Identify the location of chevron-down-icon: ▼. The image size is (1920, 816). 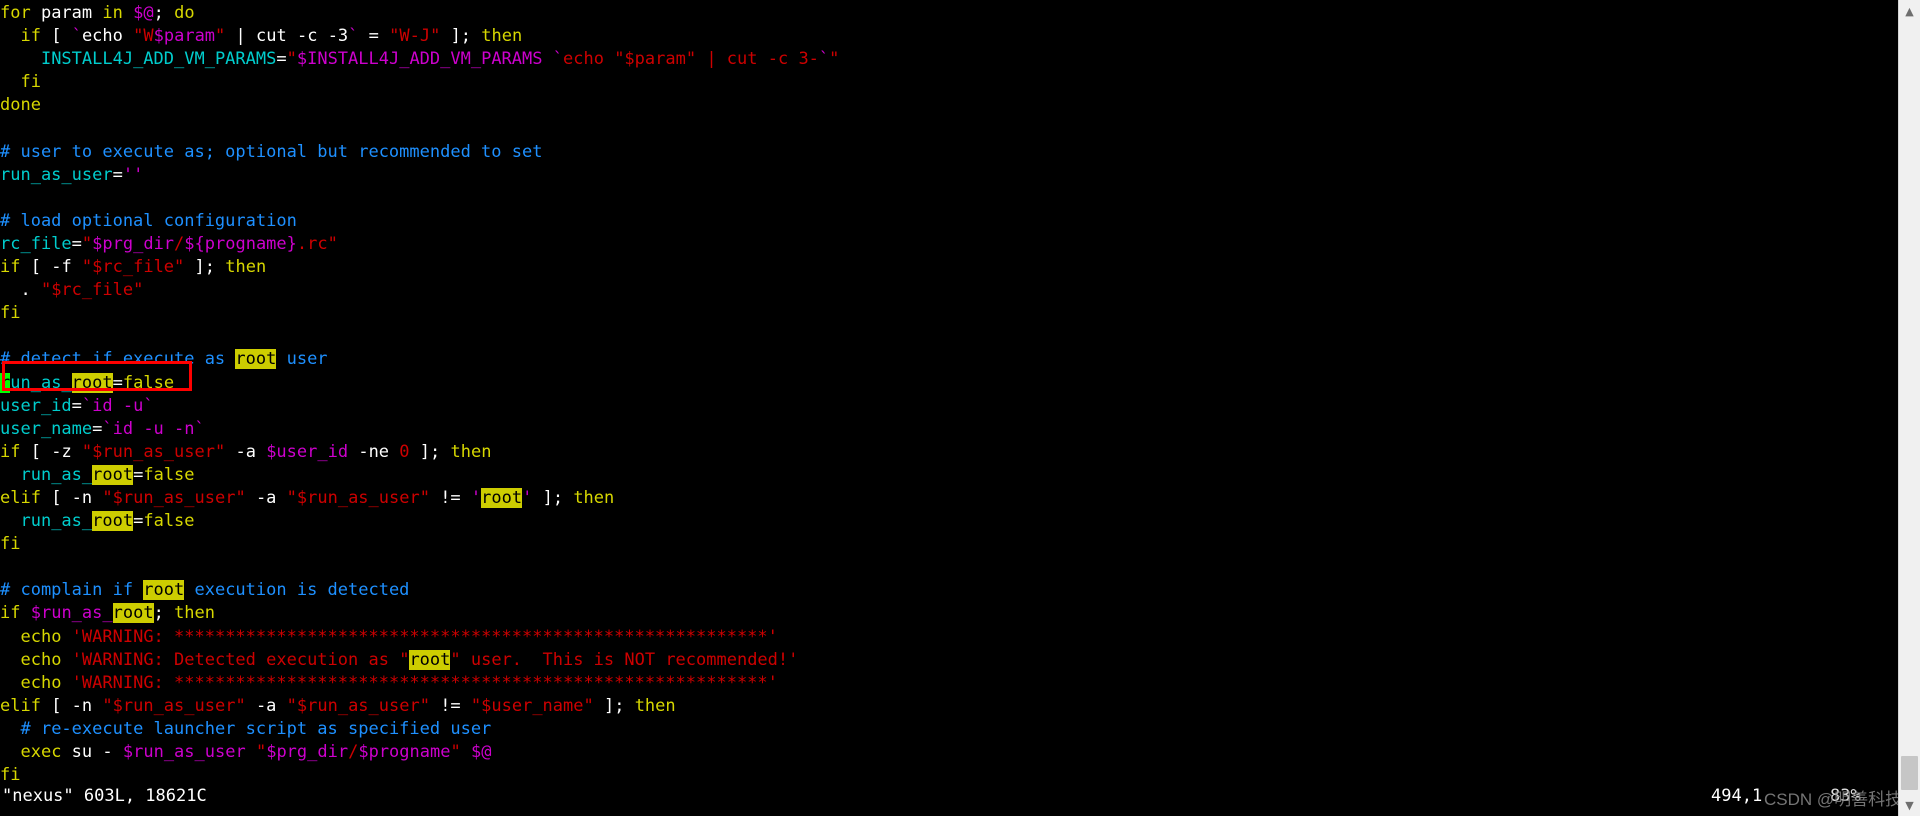
(1909, 805).